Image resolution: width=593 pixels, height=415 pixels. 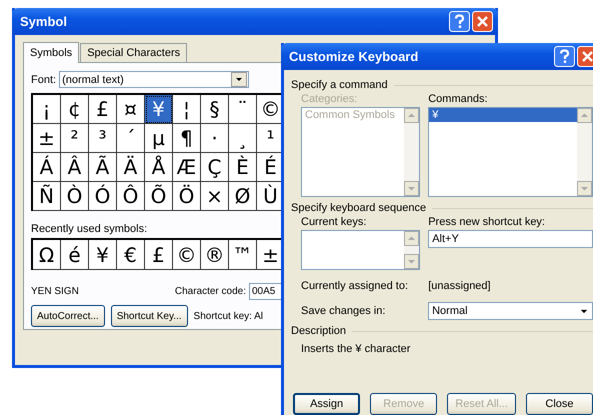 What do you see at coordinates (187, 138) in the screenshot?
I see `symbol-cell: ¶` at bounding box center [187, 138].